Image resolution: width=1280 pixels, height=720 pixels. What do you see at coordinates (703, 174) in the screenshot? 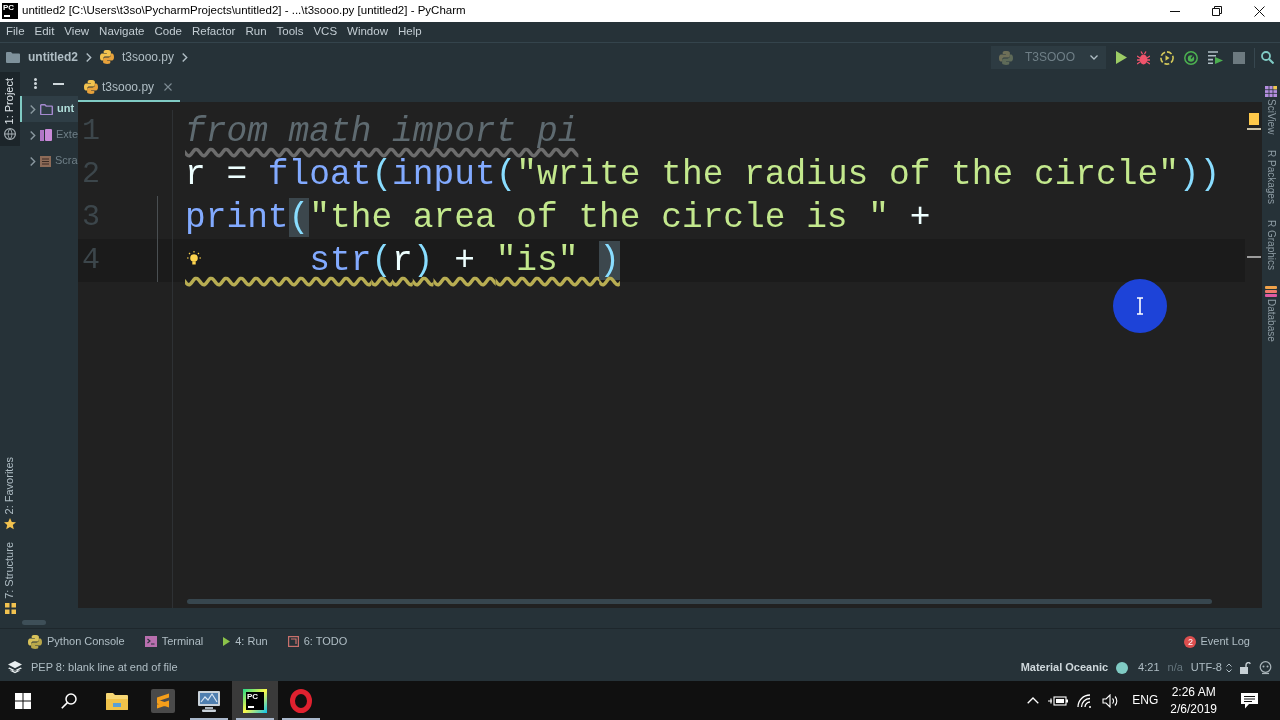
I see `code-line: r = float(input("write the radius of the circle"))` at bounding box center [703, 174].